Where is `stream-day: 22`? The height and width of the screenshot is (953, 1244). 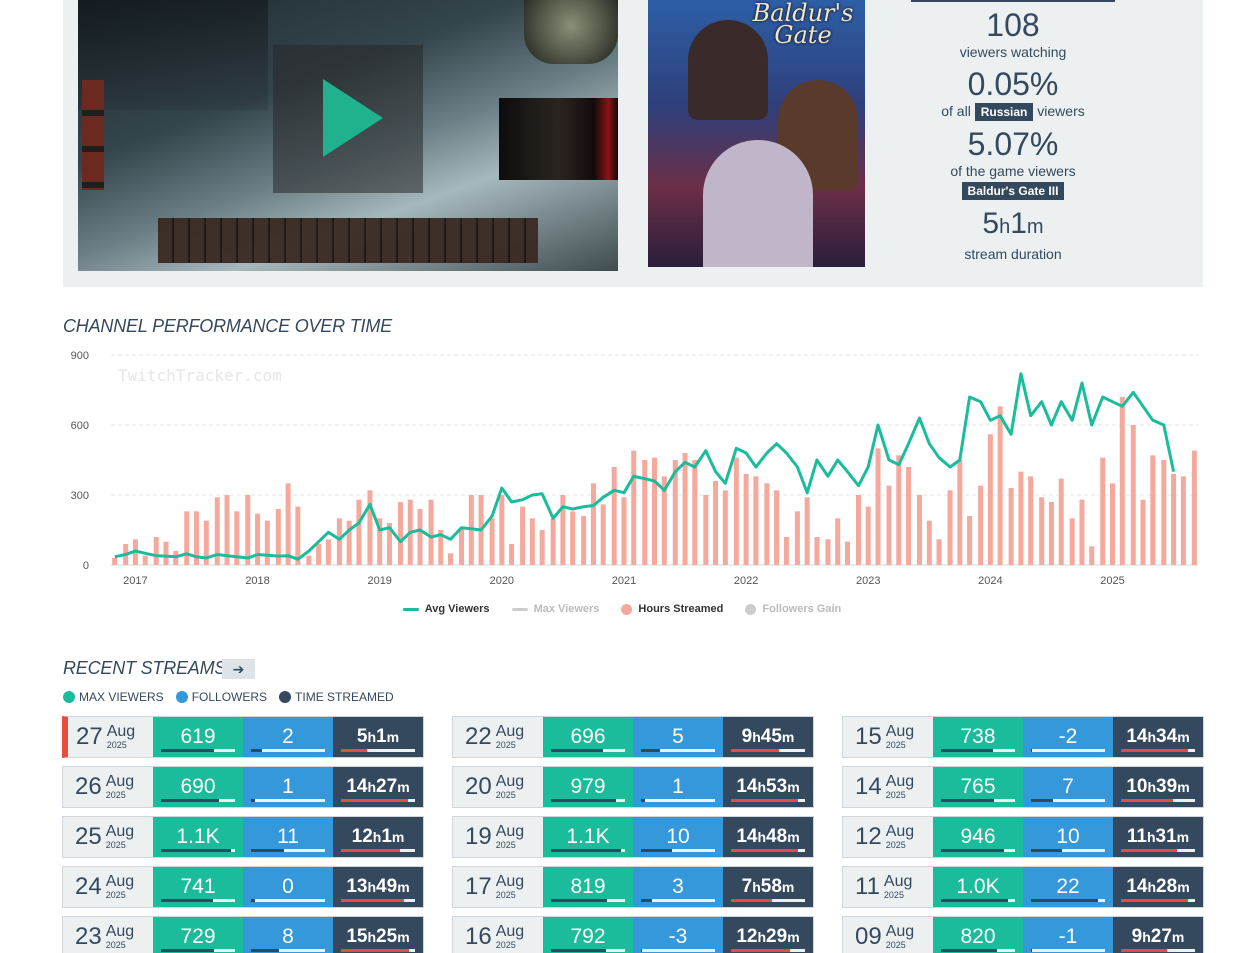 stream-day: 22 is located at coordinates (478, 736).